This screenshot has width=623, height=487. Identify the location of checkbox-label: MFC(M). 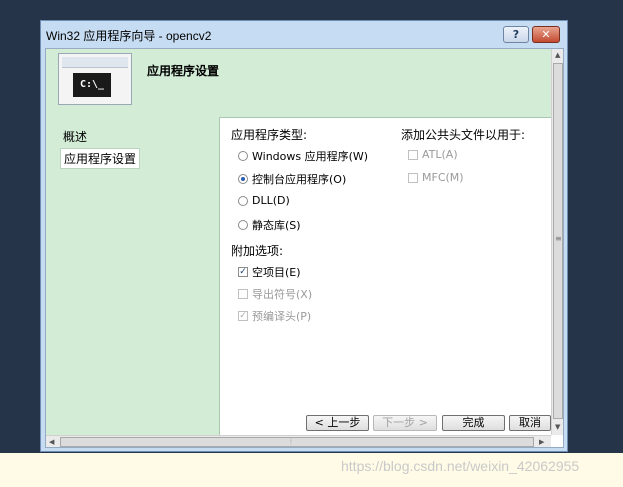
(443, 177).